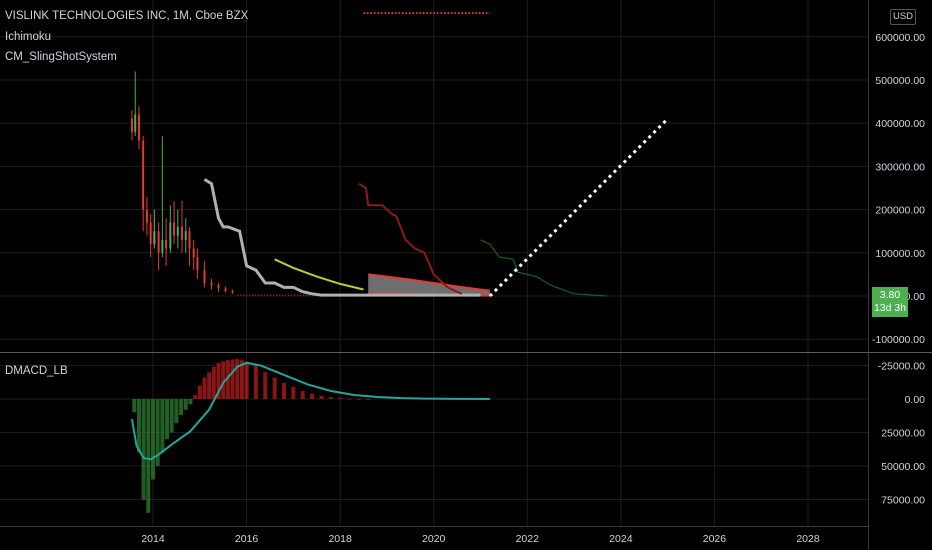  Describe the element at coordinates (434, 539) in the screenshot. I see `time-tick-label: 2020` at that location.